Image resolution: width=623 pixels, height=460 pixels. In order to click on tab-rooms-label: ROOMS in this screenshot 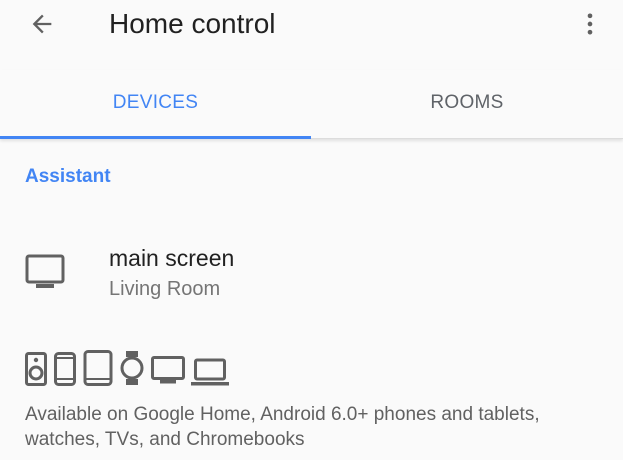, I will do `click(467, 102)`.